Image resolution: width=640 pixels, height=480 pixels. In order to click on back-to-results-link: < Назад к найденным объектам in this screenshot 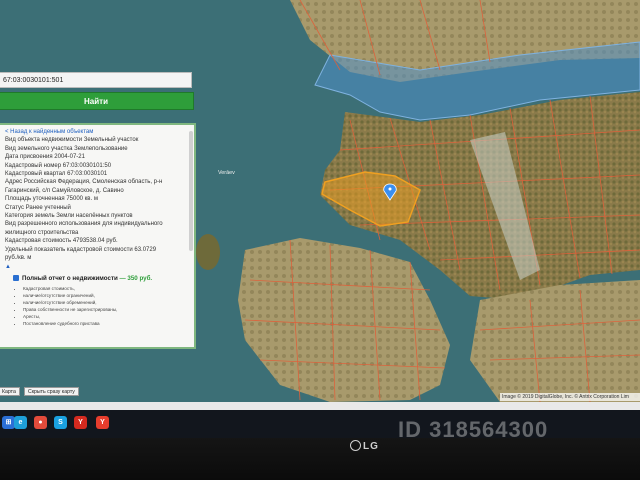, I will do `click(96, 132)`.